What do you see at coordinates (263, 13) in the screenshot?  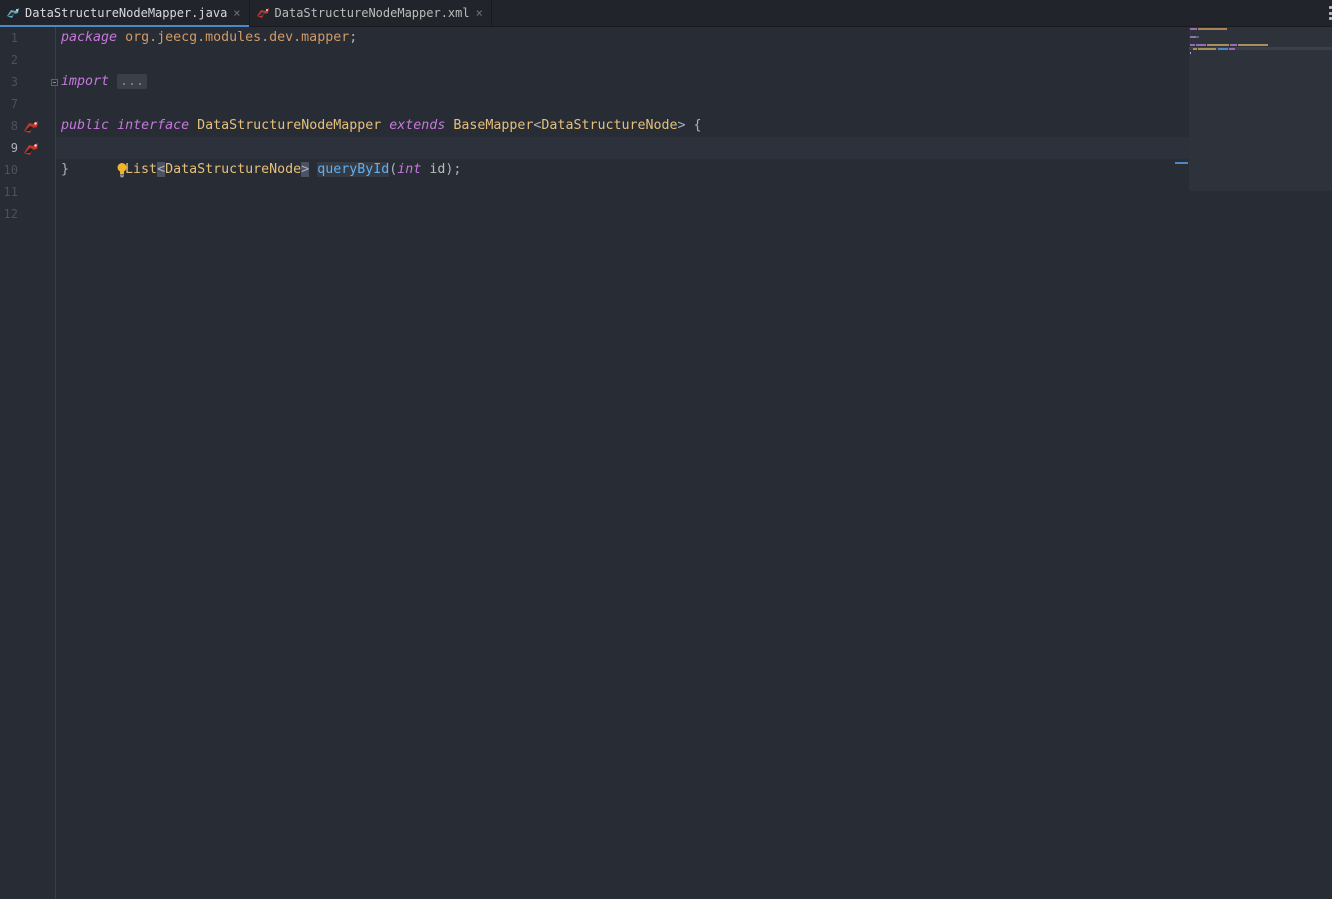 I see `xml-mapper-icon` at bounding box center [263, 13].